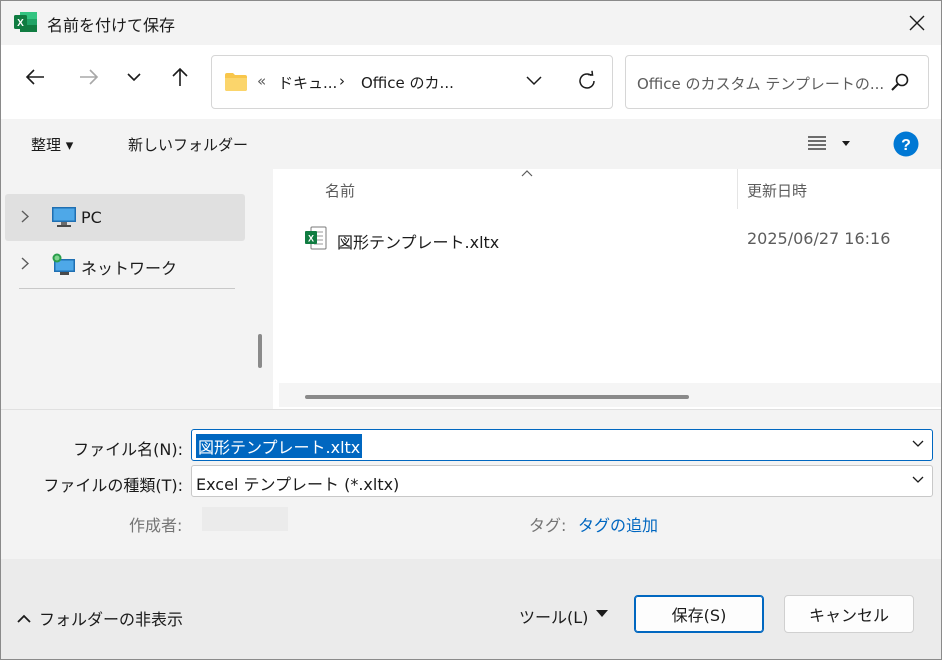 This screenshot has width=942, height=660. What do you see at coordinates (819, 238) in the screenshot?
I see `file-modified-date: 2025/06/27 16:16` at bounding box center [819, 238].